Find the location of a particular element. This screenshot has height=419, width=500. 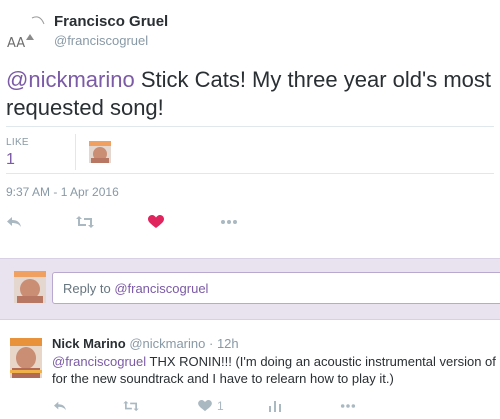

reply-placeholder-prefix: Reply to is located at coordinates (89, 288).